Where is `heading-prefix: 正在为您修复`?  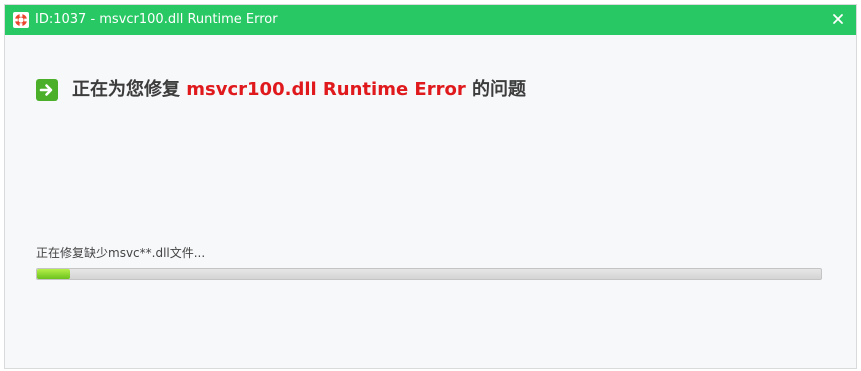 heading-prefix: 正在为您修复 is located at coordinates (126, 89).